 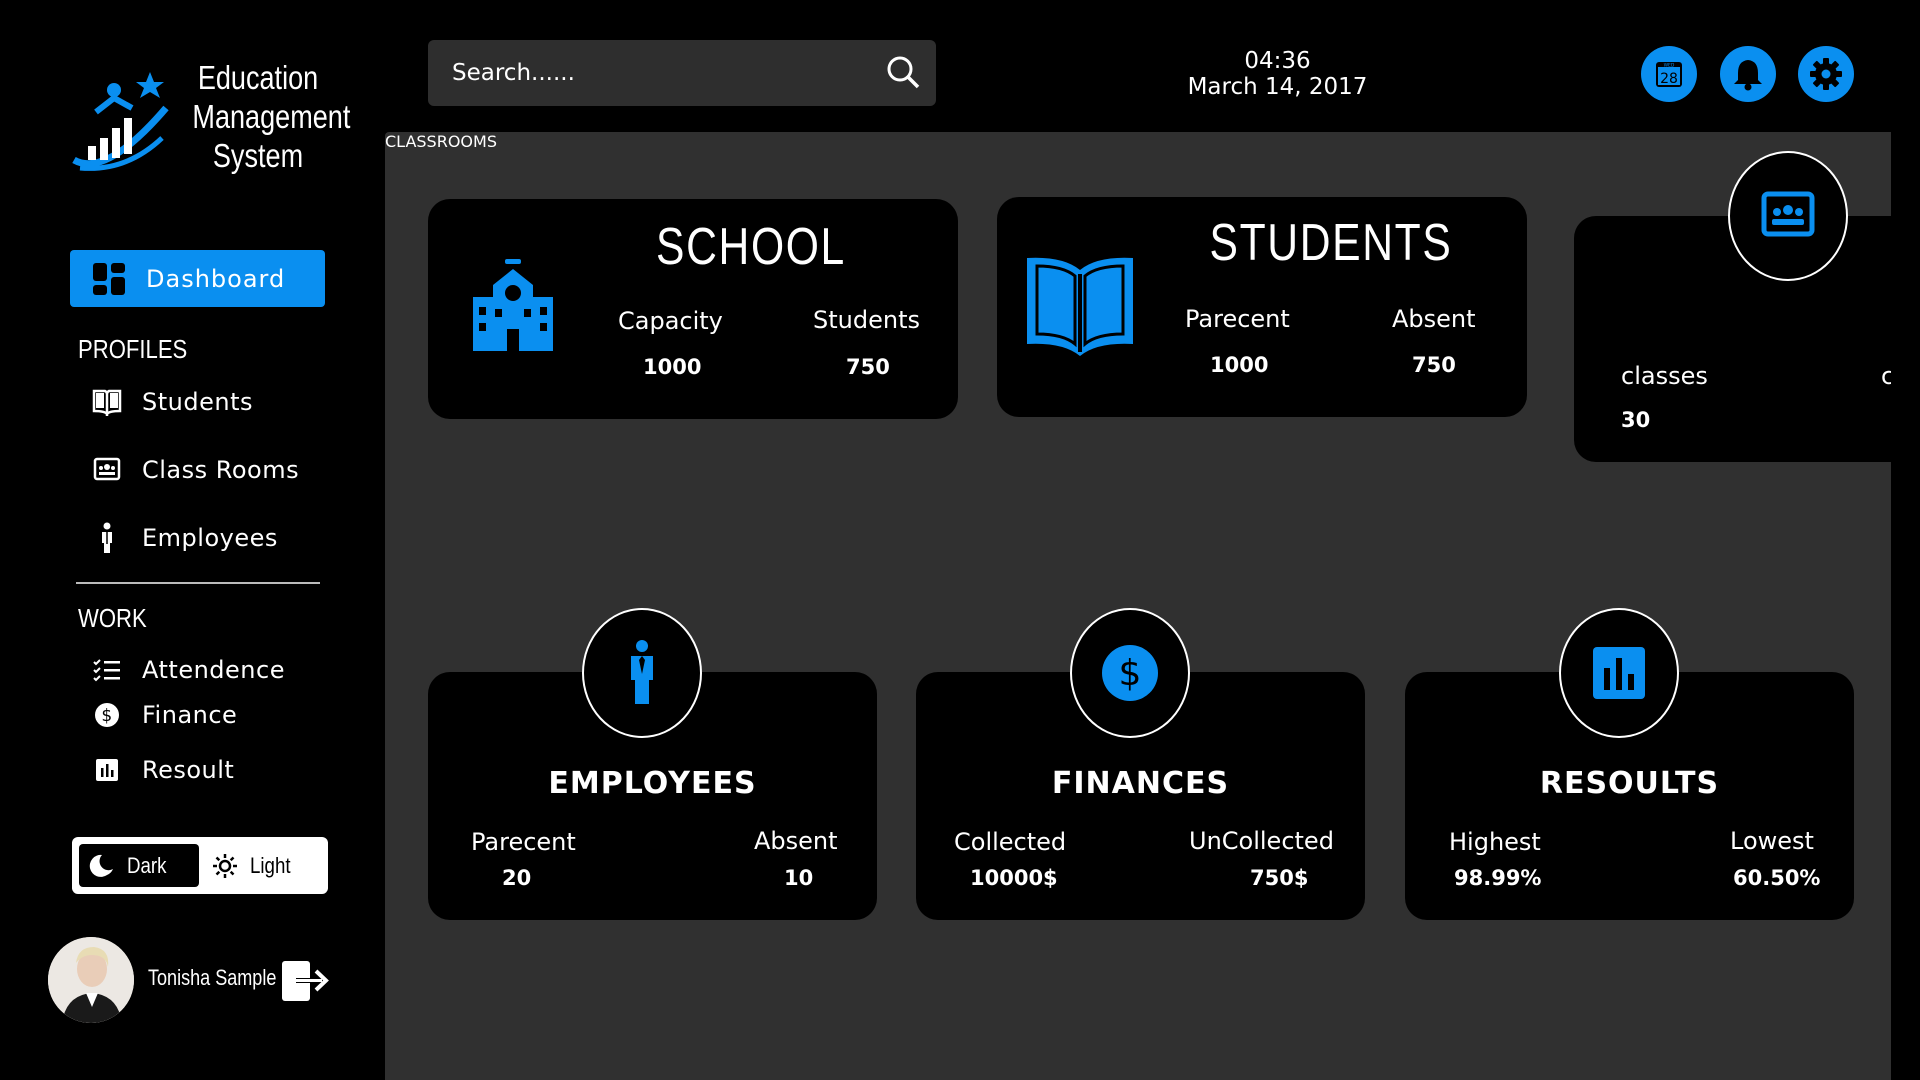 What do you see at coordinates (513, 305) in the screenshot?
I see `school-icon` at bounding box center [513, 305].